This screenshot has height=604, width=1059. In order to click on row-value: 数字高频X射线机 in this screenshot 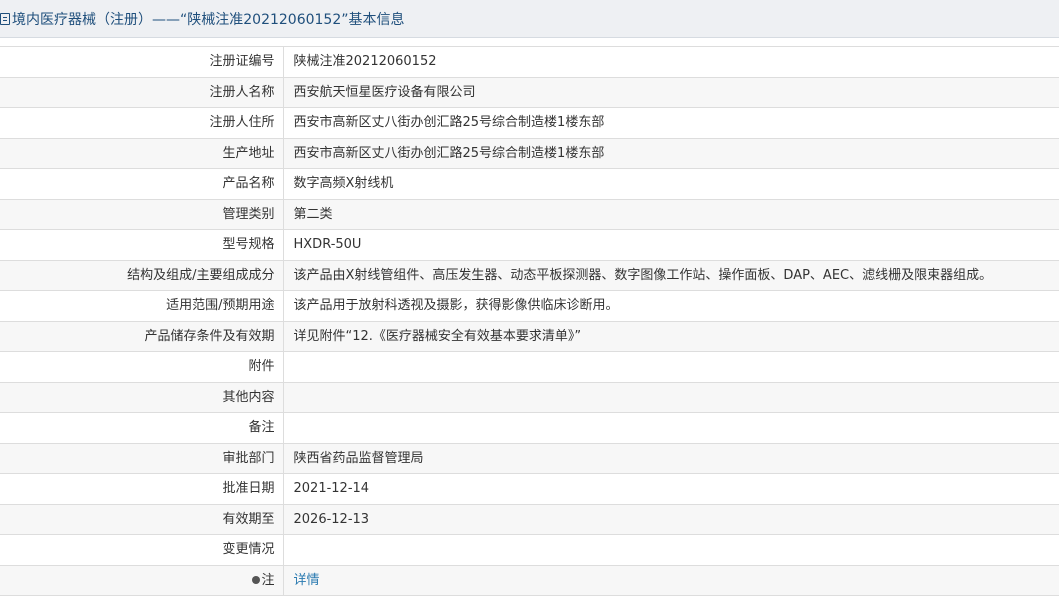, I will do `click(671, 184)`.